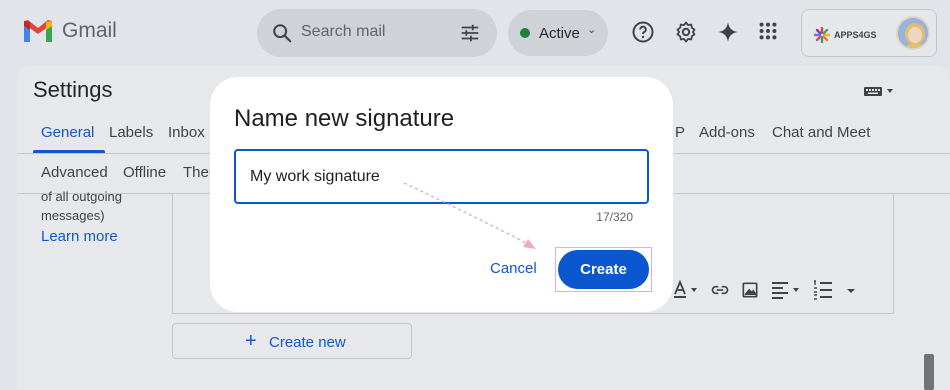 The image size is (950, 390). I want to click on create-button-highlight: Create, so click(603, 269).